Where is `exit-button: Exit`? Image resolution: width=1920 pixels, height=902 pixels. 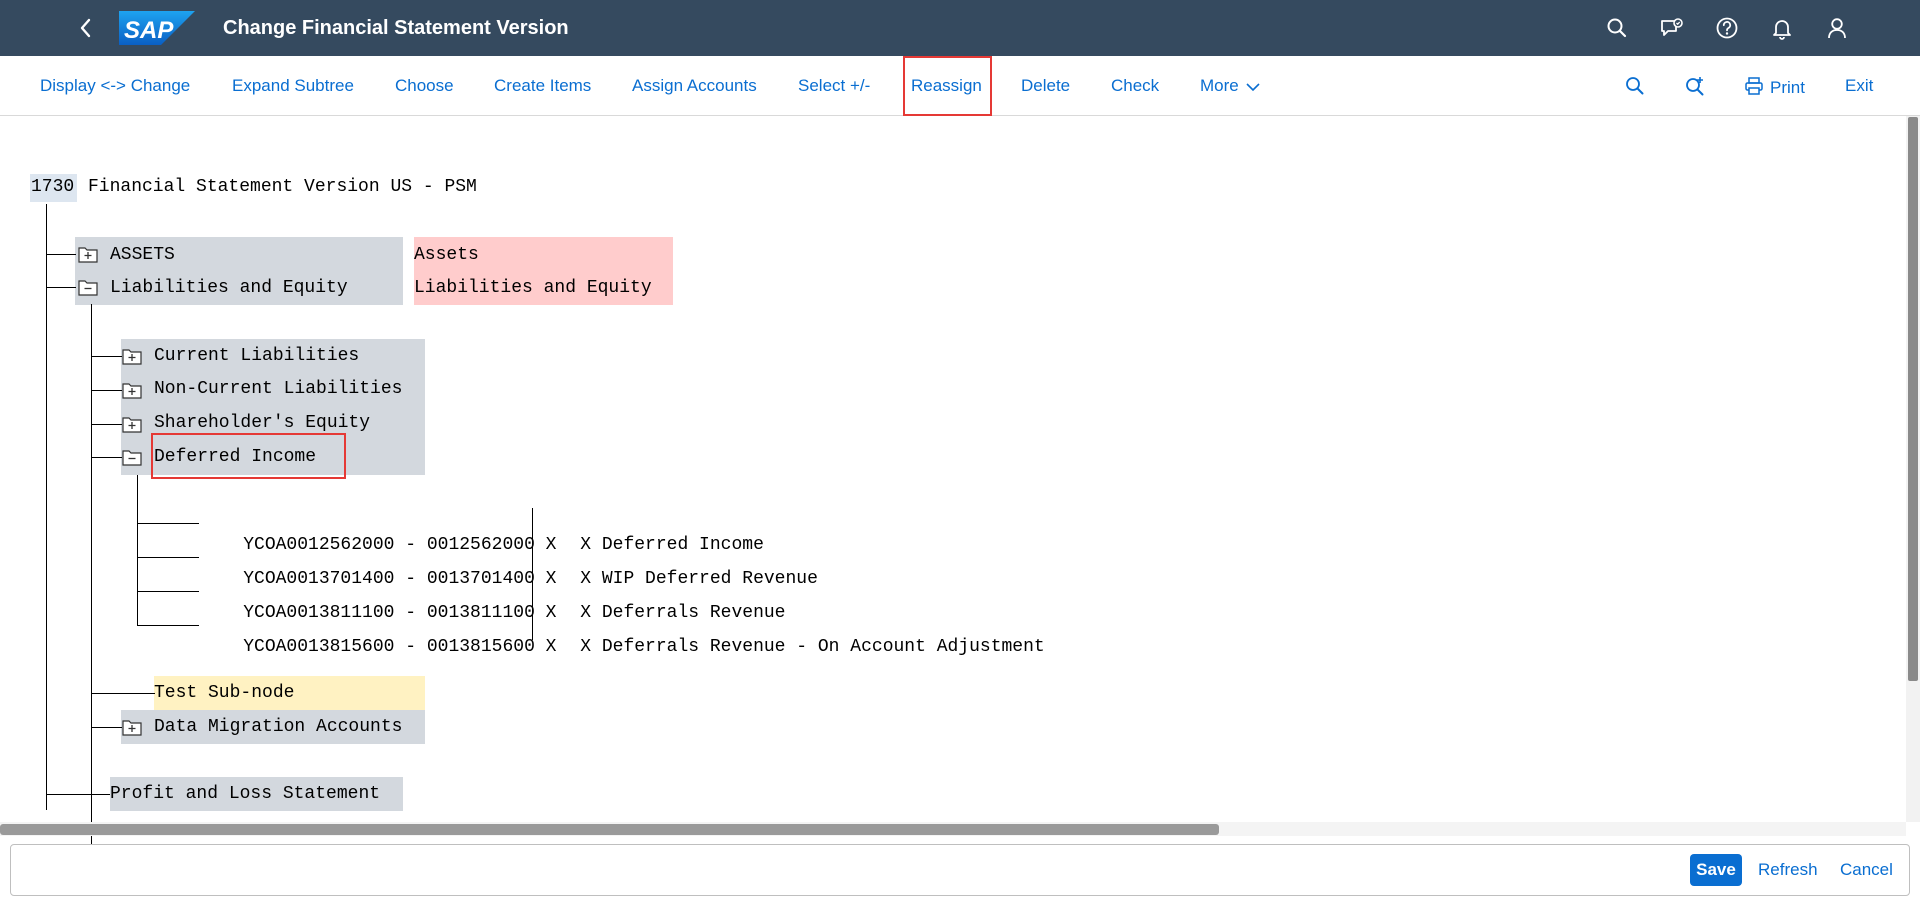 exit-button: Exit is located at coordinates (1859, 86).